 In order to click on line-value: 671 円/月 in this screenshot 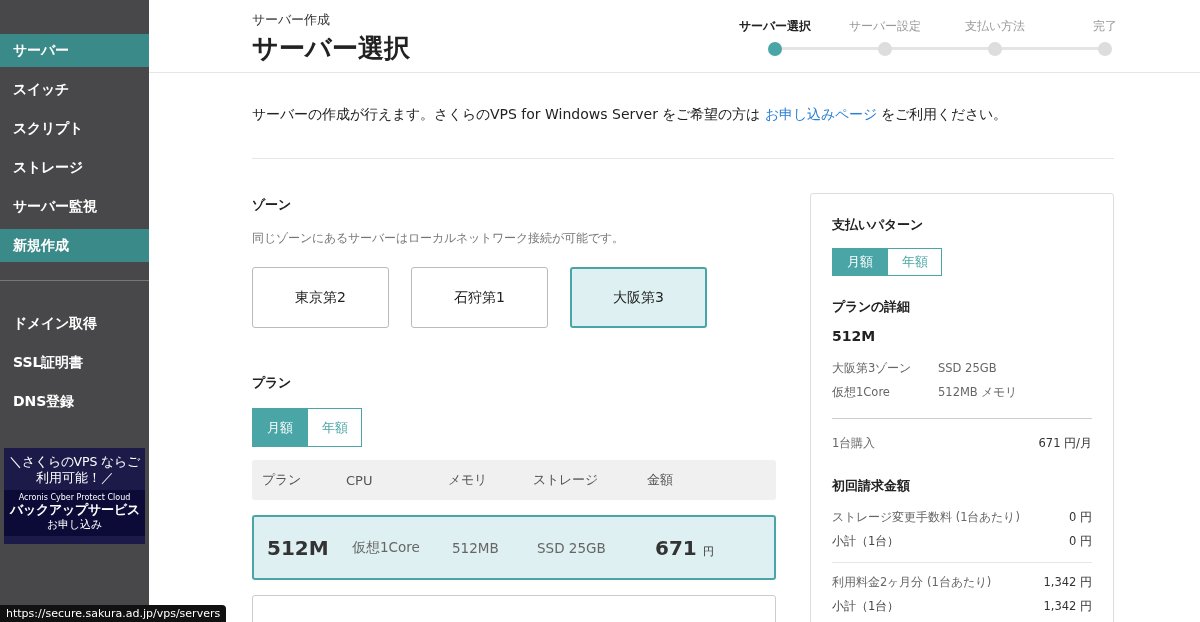, I will do `click(1065, 443)`.